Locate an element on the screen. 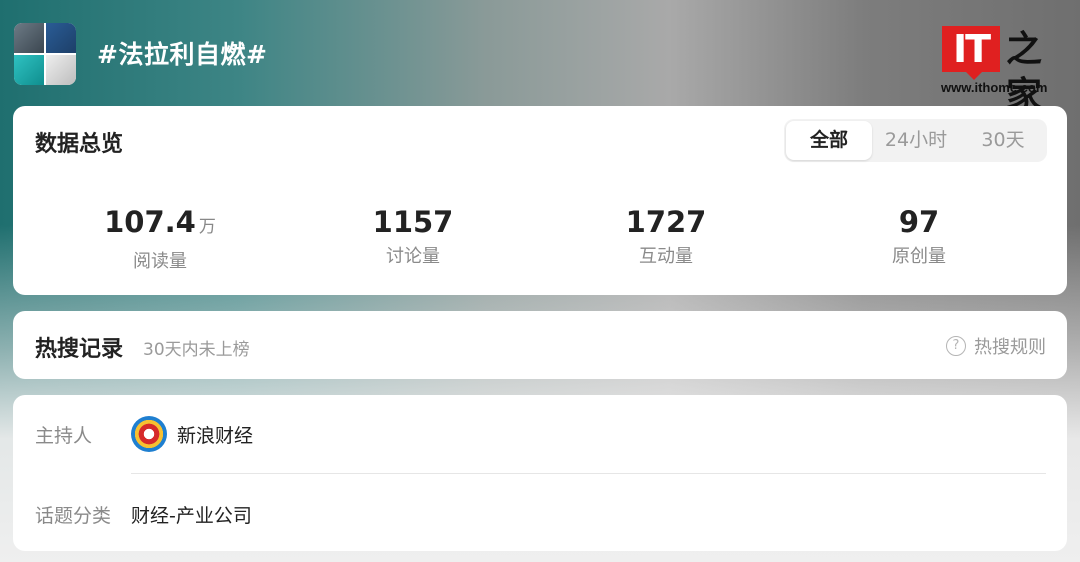 Image resolution: width=1080 pixels, height=562 pixels. stat-label: 阅读量 is located at coordinates (160, 261).